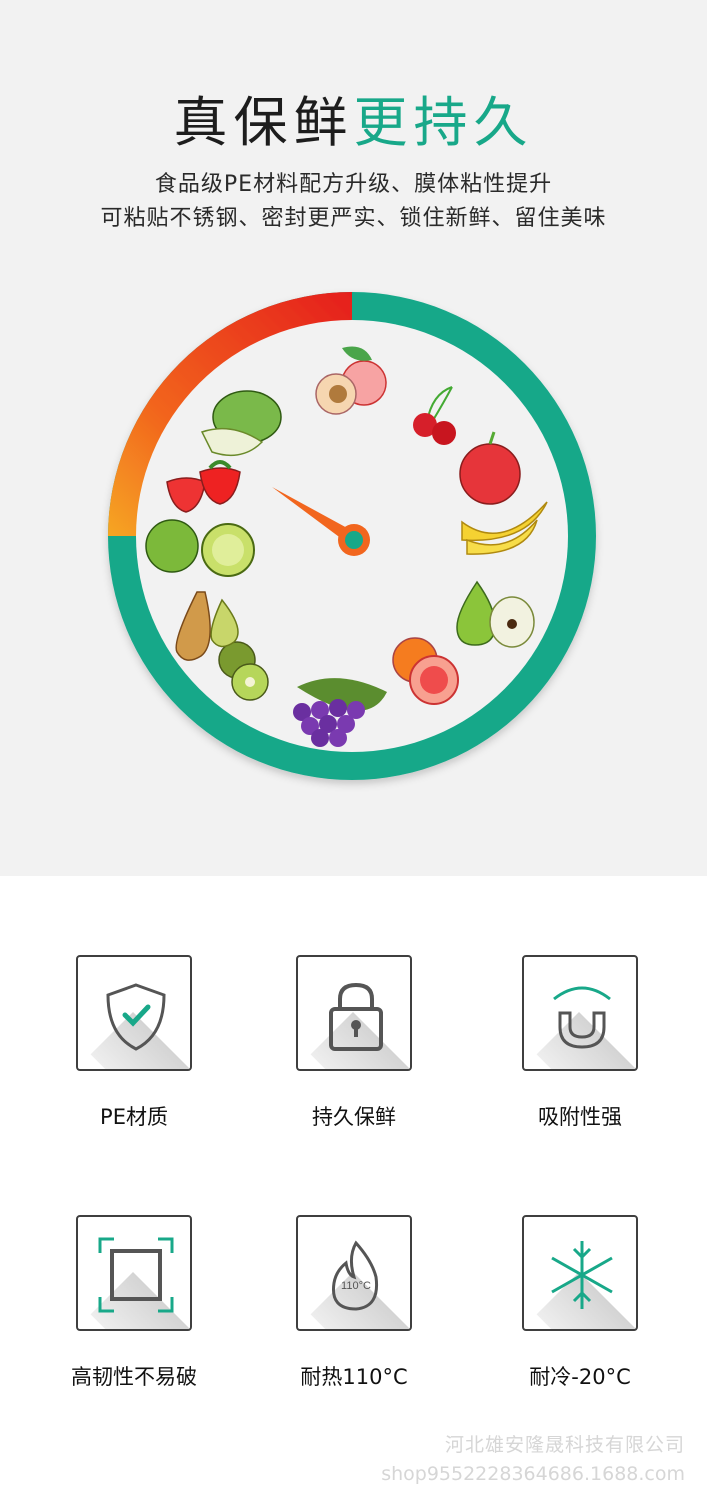 Image resolution: width=707 pixels, height=1500 pixels. Describe the element at coordinates (263, 122) in the screenshot. I see `title-part-1: 真保鲜` at that location.